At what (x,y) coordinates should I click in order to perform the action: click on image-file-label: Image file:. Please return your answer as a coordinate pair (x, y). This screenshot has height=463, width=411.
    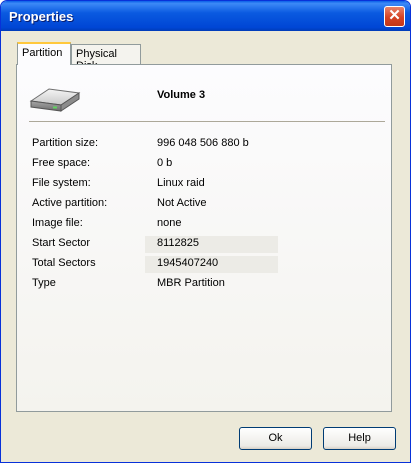
    Looking at the image, I should click on (57, 223).